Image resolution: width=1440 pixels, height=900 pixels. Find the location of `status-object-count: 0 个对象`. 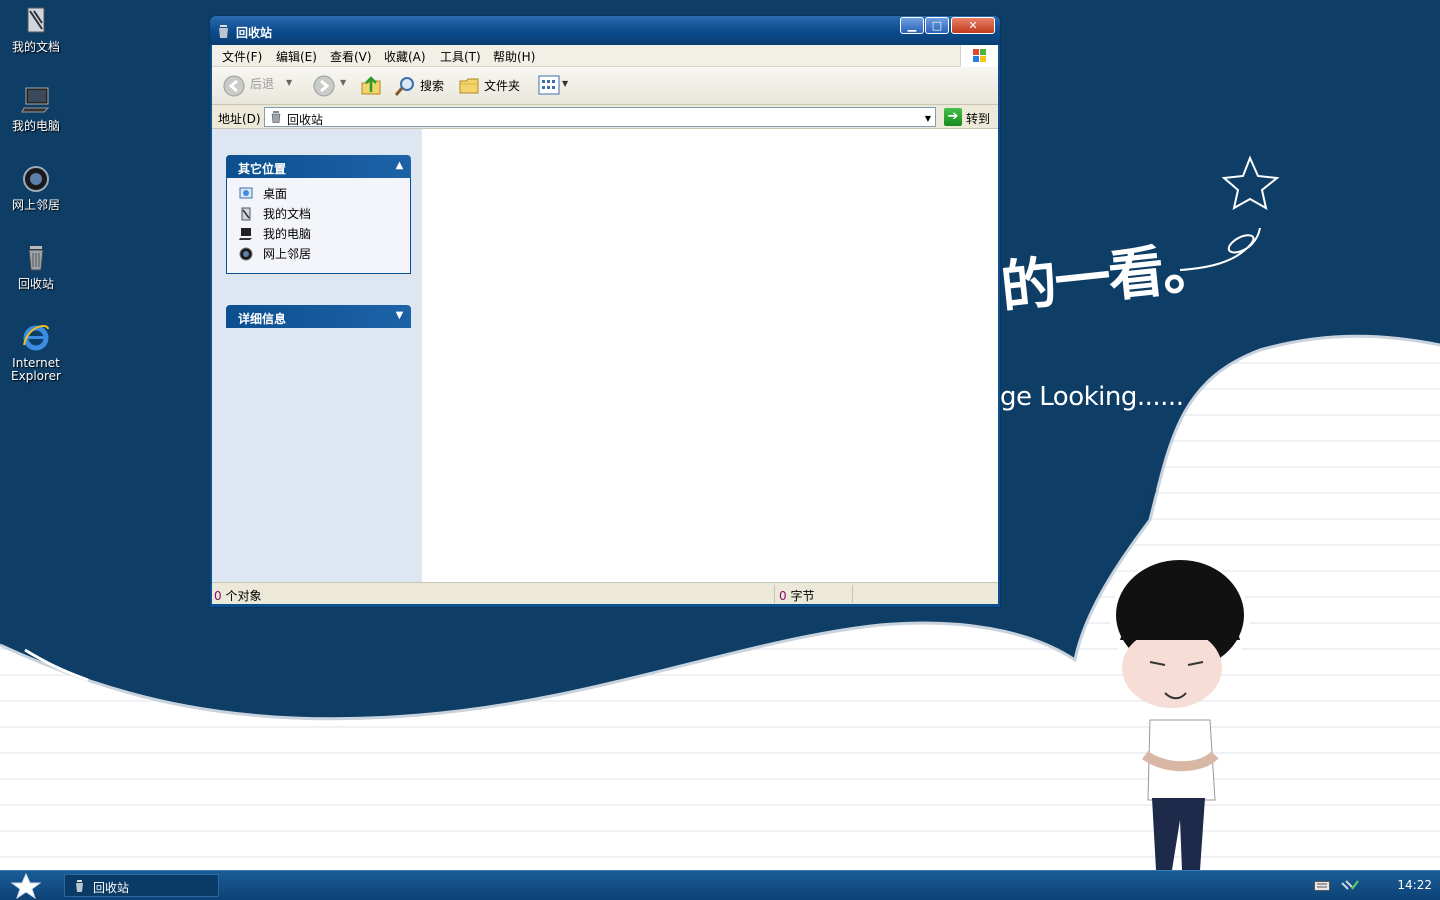

status-object-count: 0 个对象 is located at coordinates (237, 595).